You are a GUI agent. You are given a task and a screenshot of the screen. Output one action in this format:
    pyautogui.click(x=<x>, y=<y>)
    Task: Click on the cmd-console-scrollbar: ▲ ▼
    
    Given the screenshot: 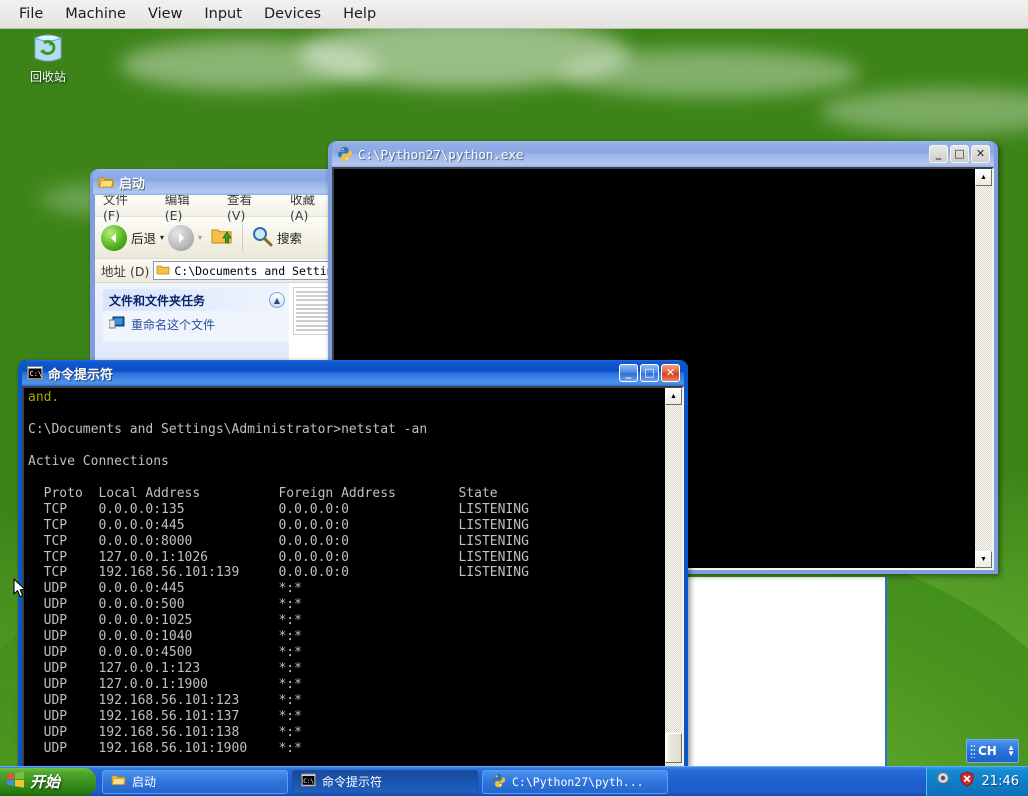 What is the action you would take?
    pyautogui.click(x=673, y=586)
    